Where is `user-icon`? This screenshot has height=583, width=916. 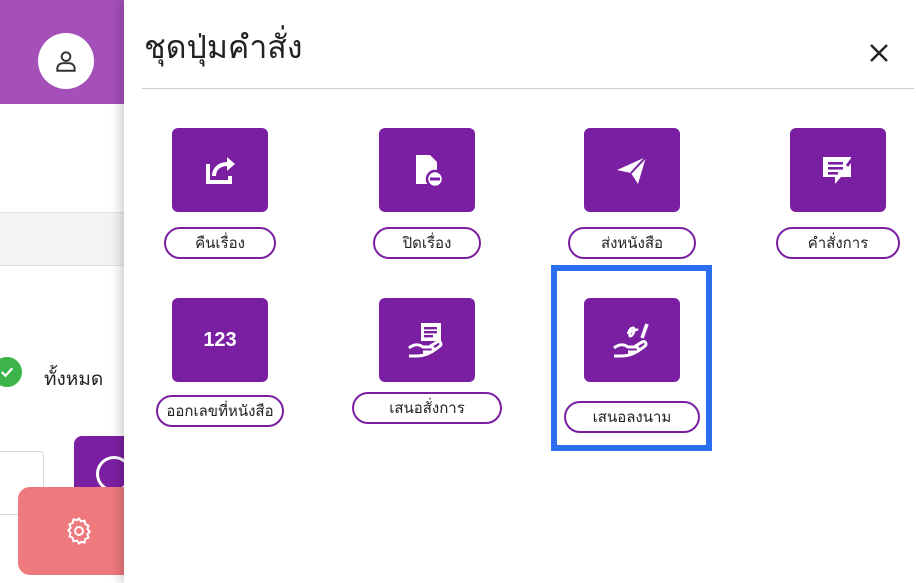 user-icon is located at coordinates (66, 61).